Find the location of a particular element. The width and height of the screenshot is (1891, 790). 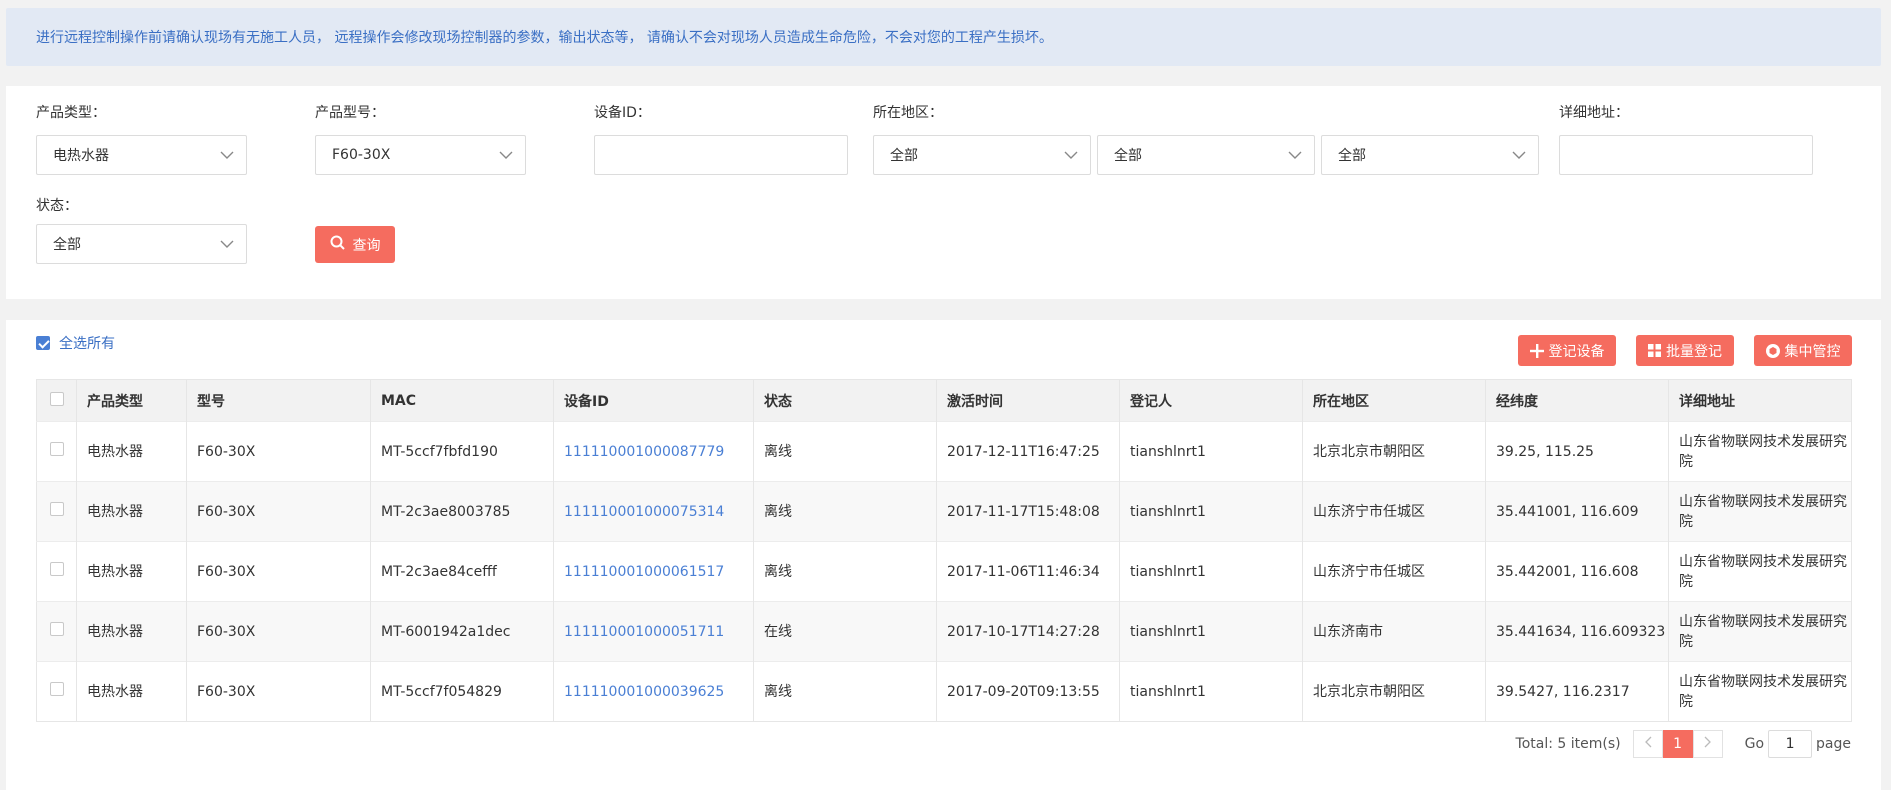

status-select: 全部 is located at coordinates (141, 244).